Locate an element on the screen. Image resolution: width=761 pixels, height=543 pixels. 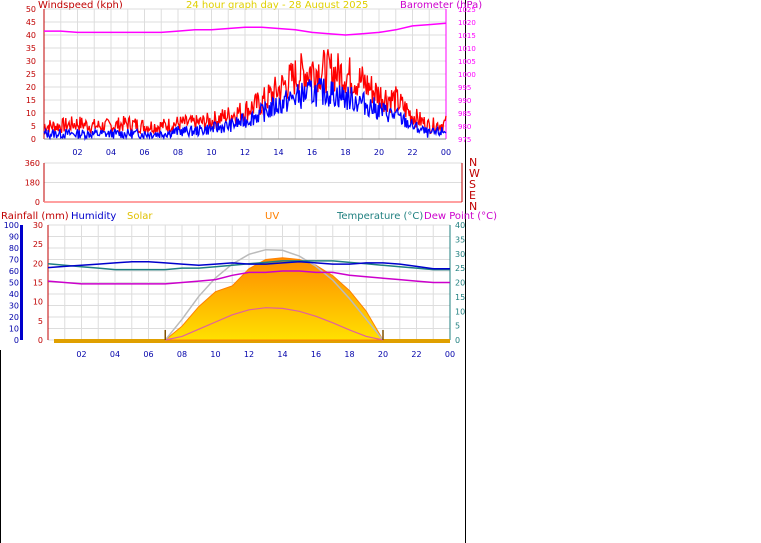
y-tick-label: 25 is located at coordinates (31, 74).